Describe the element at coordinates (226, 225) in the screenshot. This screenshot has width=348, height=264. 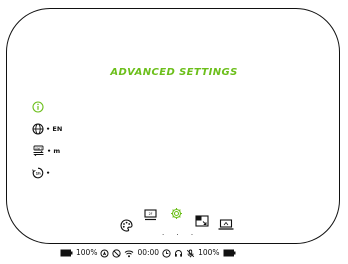
I see `laptop-icon` at that location.